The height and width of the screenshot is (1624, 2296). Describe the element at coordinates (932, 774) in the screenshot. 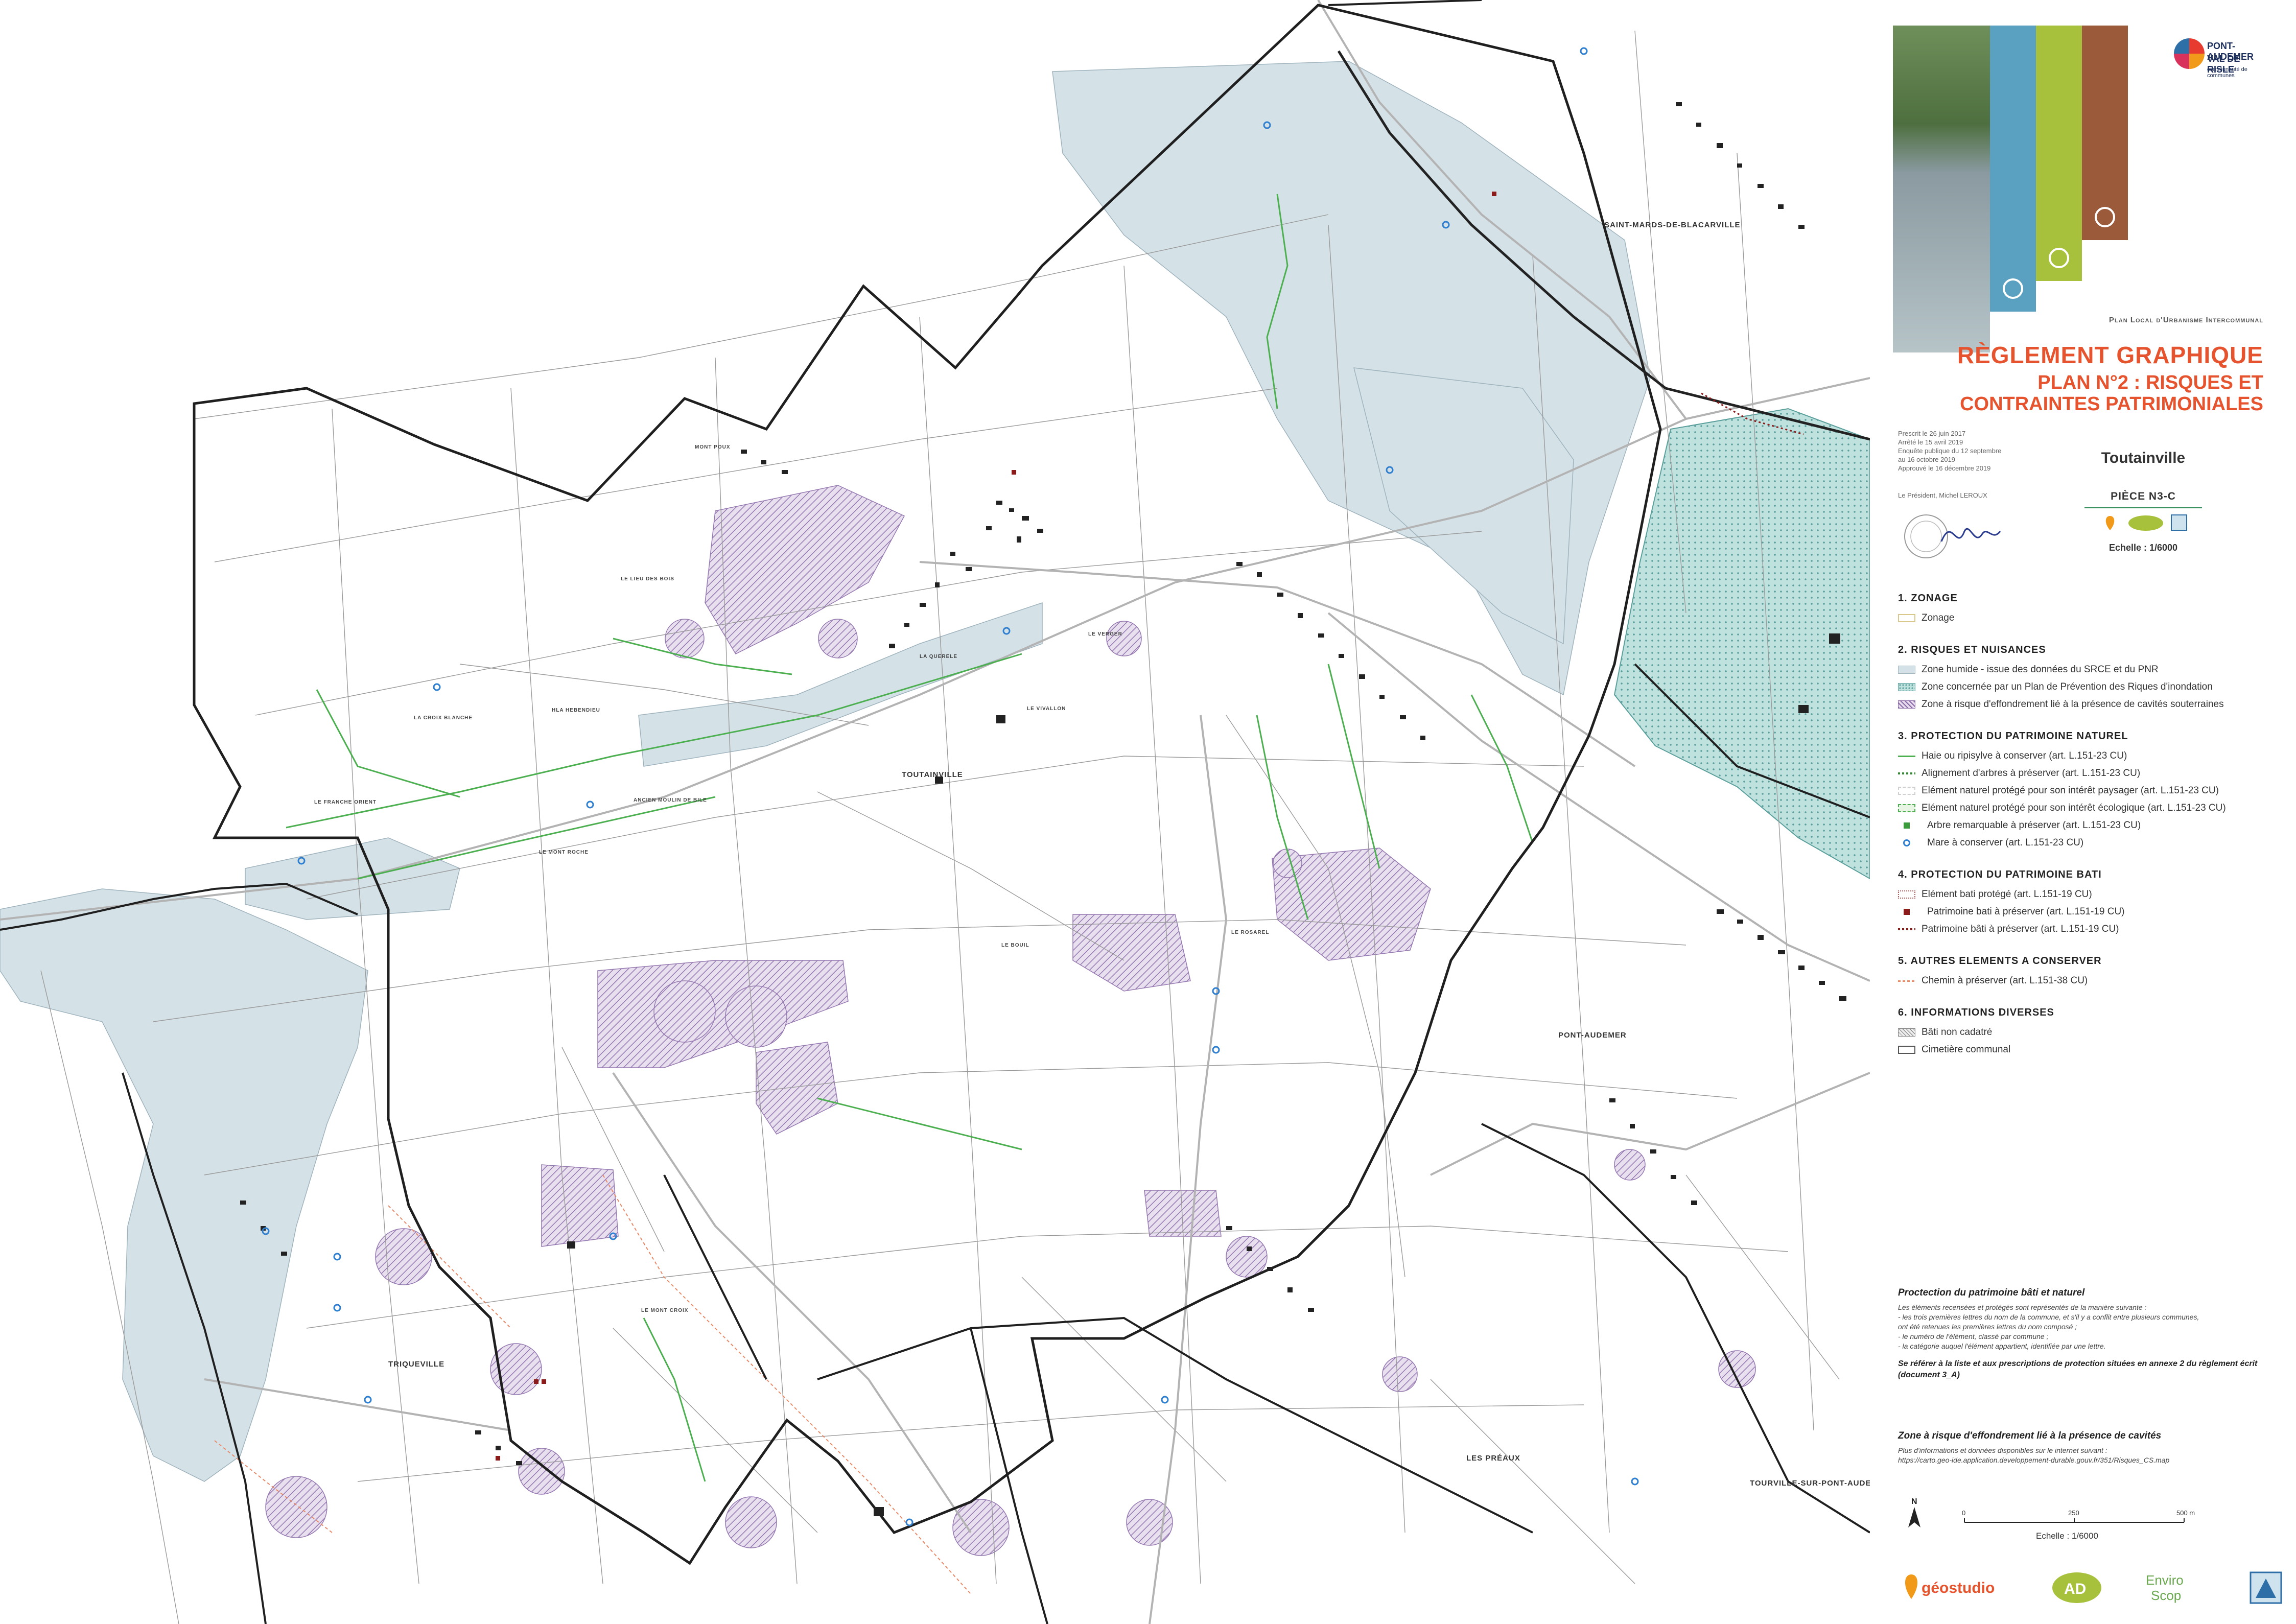

I see `place-name: TOUTAINVILLE` at that location.